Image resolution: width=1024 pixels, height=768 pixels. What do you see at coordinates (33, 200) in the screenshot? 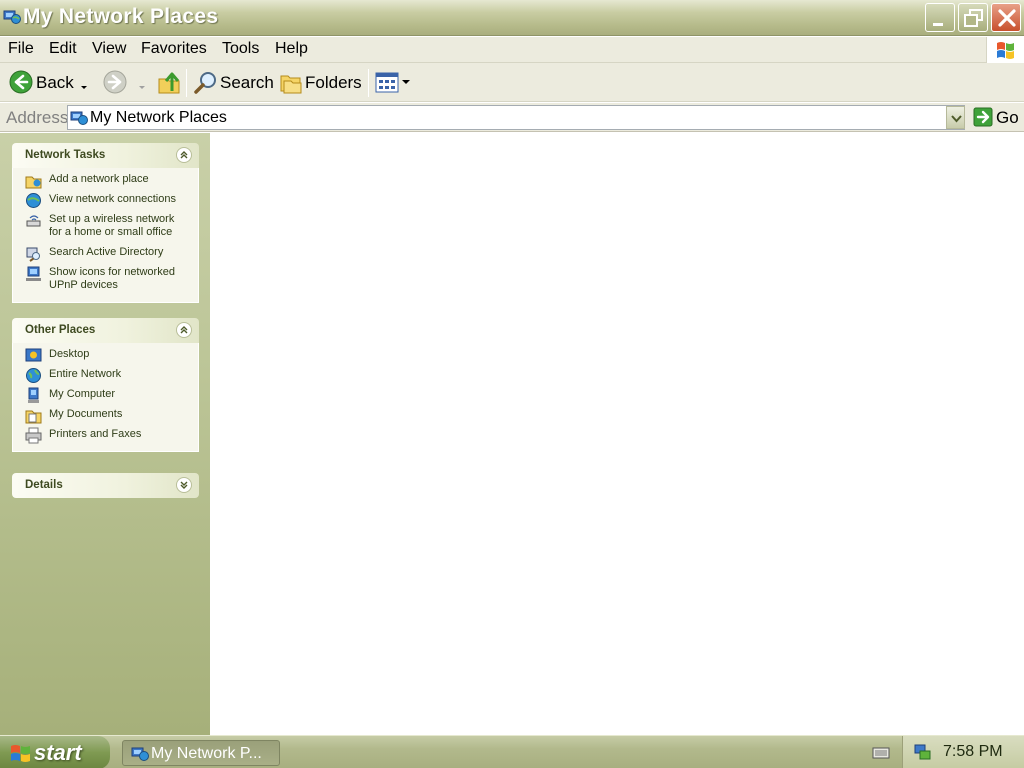
I see `network-connections-icon` at bounding box center [33, 200].